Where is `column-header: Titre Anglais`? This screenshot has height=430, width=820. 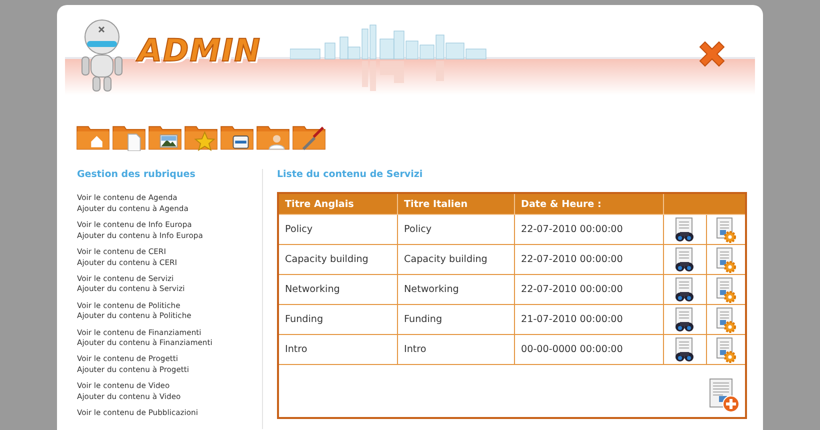 column-header: Titre Anglais is located at coordinates (338, 203).